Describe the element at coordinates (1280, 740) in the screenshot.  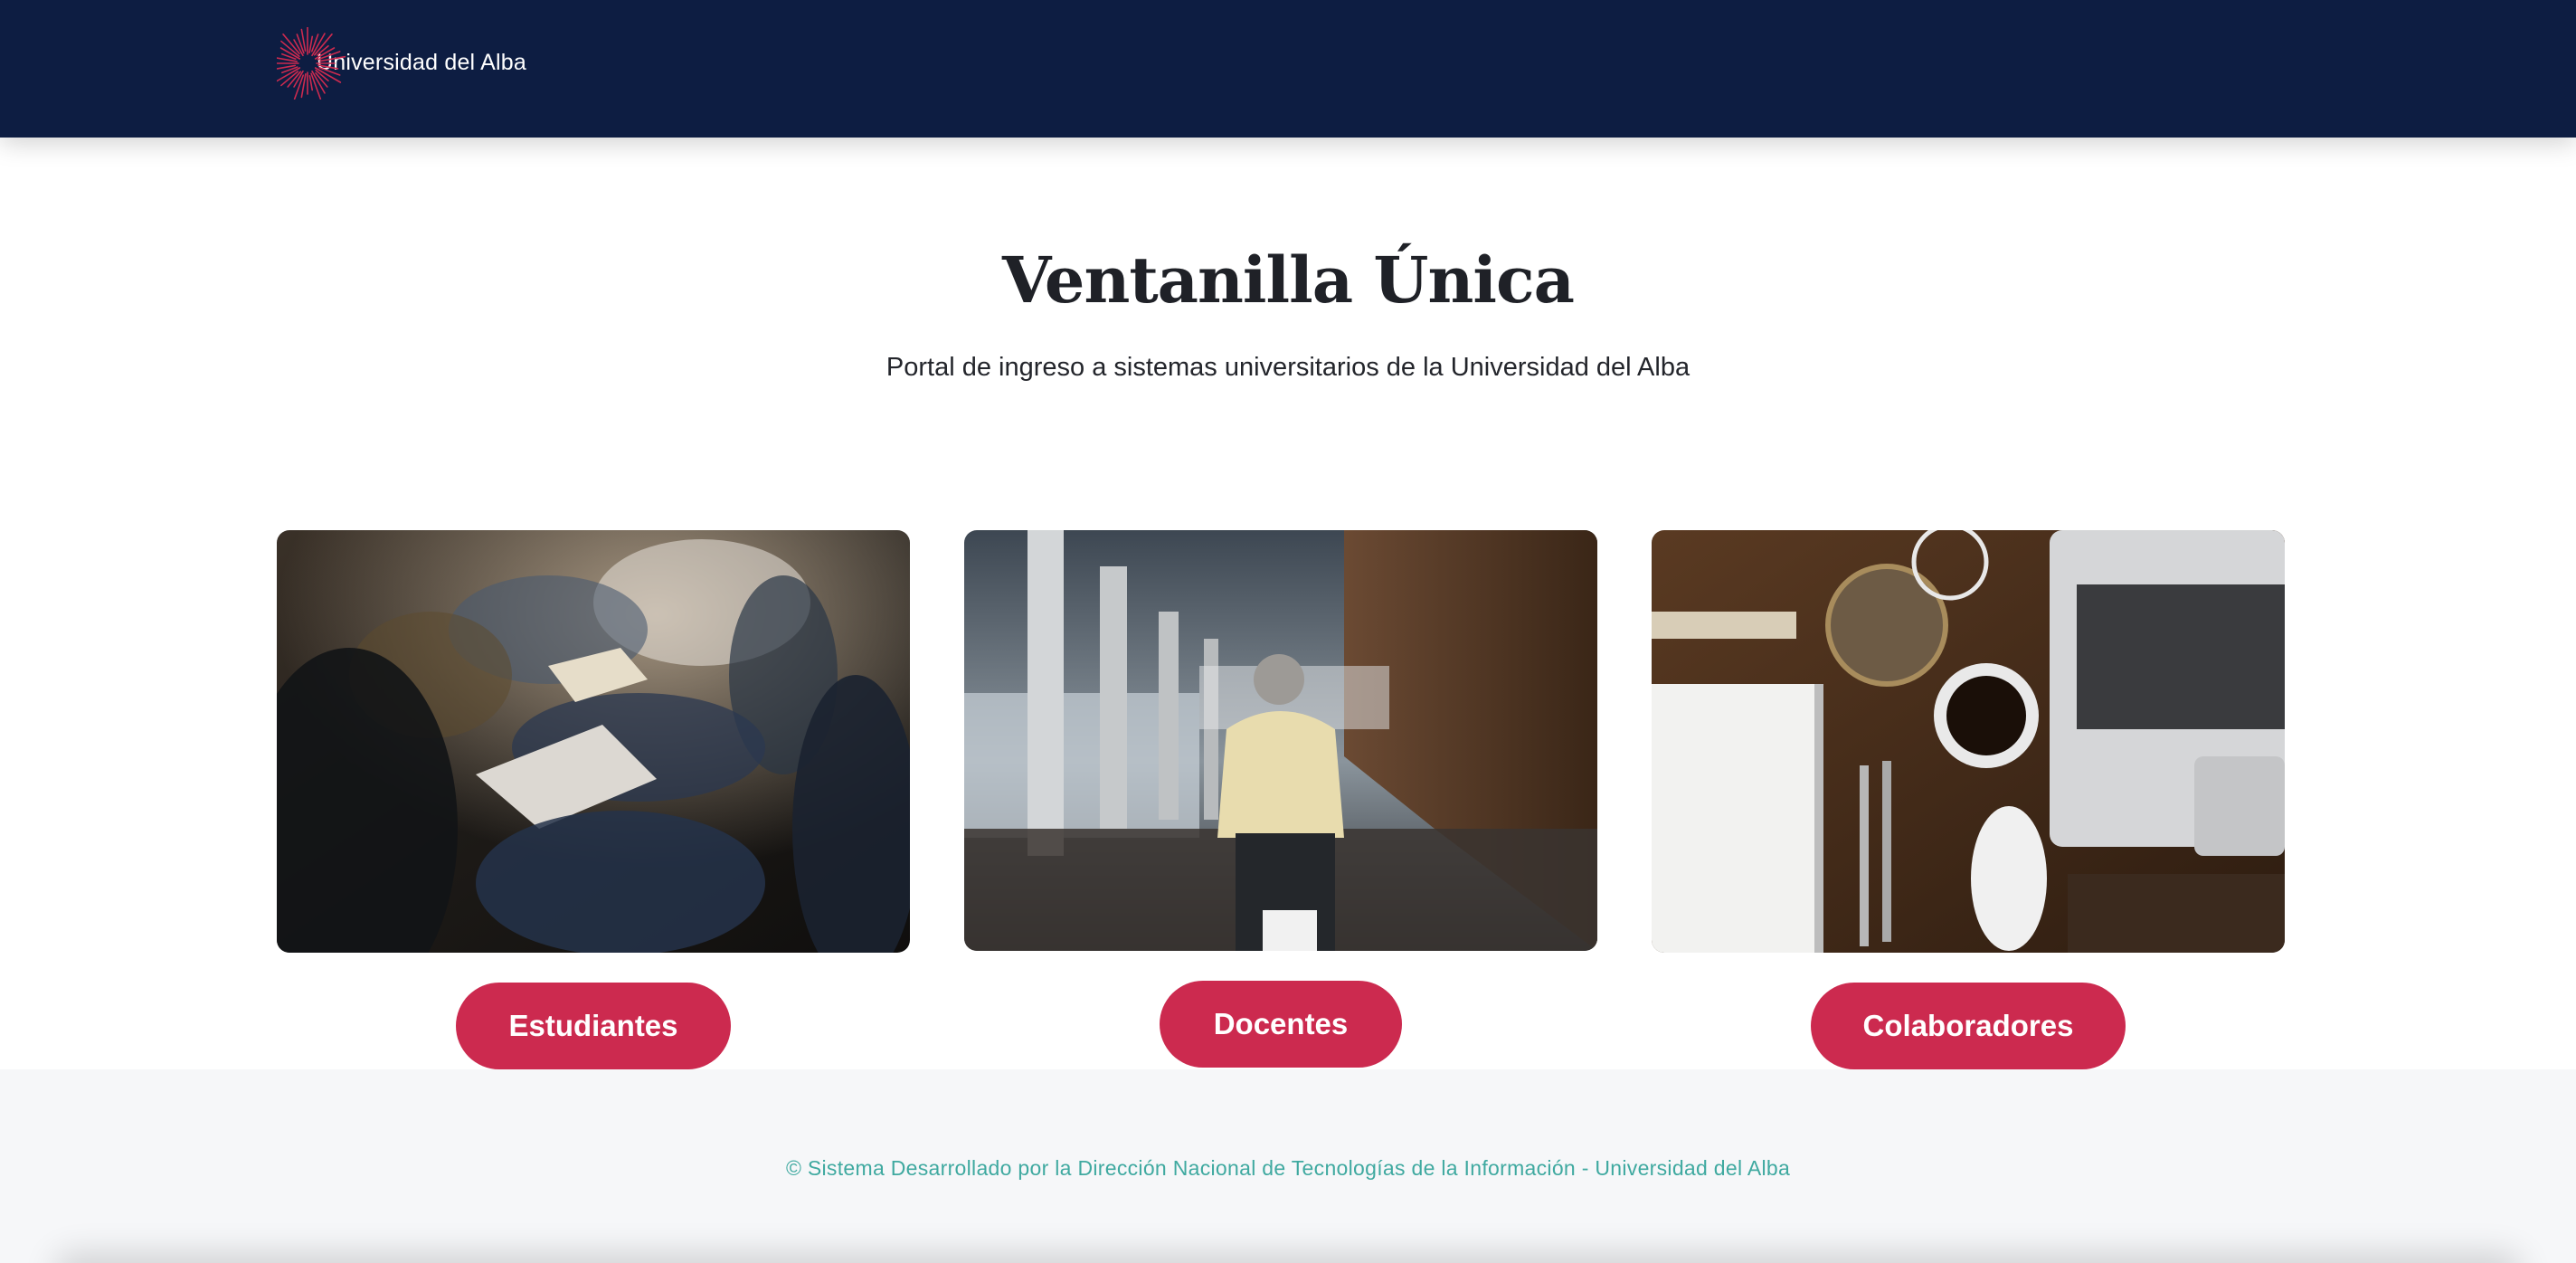
I see `teacher-hallway-photo` at that location.